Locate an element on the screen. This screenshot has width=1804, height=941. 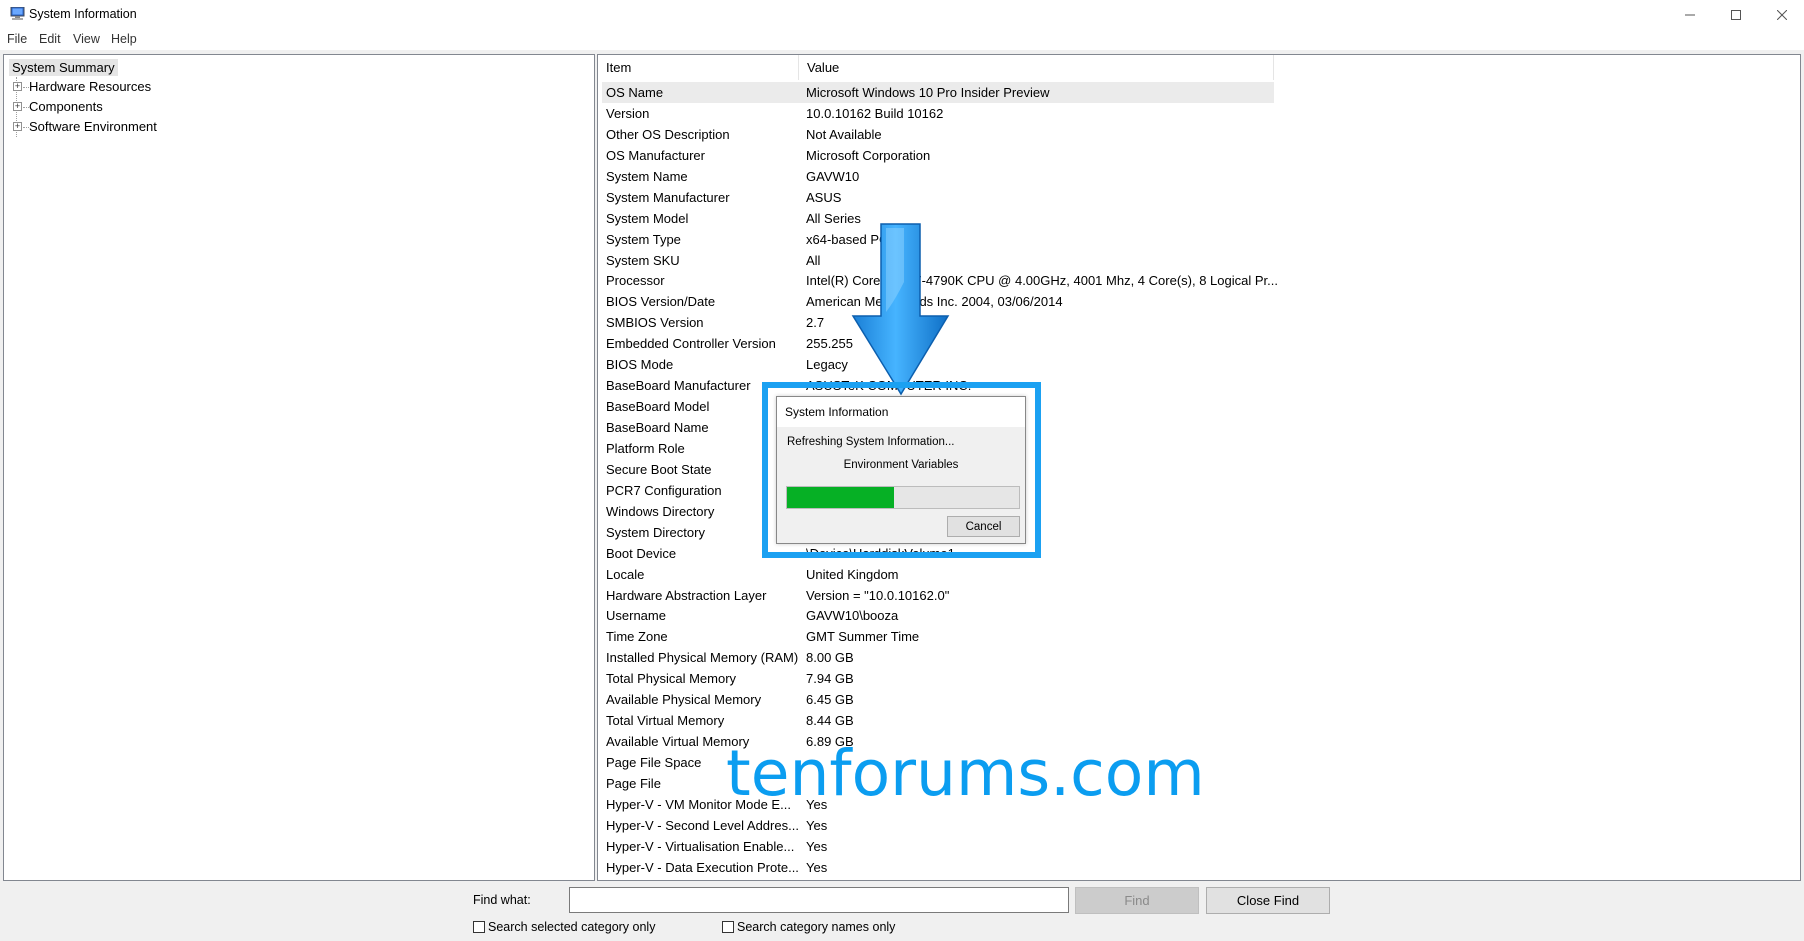
cell-item: BaseBoard Name is located at coordinates (657, 427).